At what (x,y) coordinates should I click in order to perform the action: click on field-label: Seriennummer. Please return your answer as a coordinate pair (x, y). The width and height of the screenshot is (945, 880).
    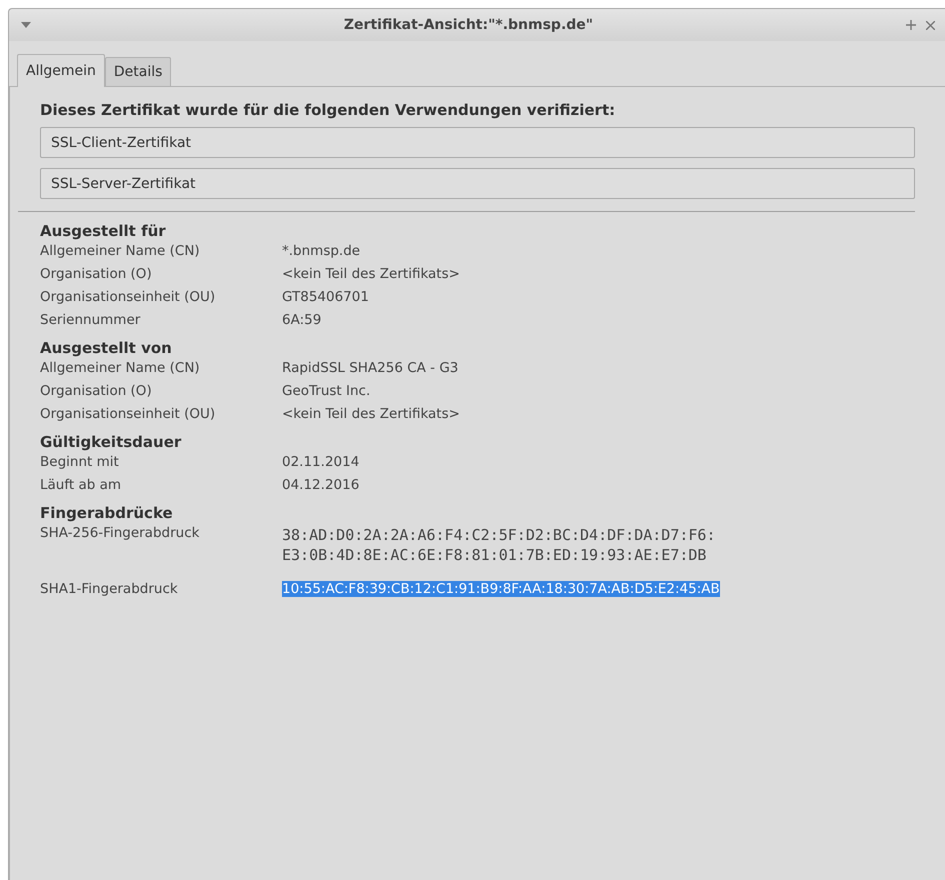
    Looking at the image, I should click on (91, 320).